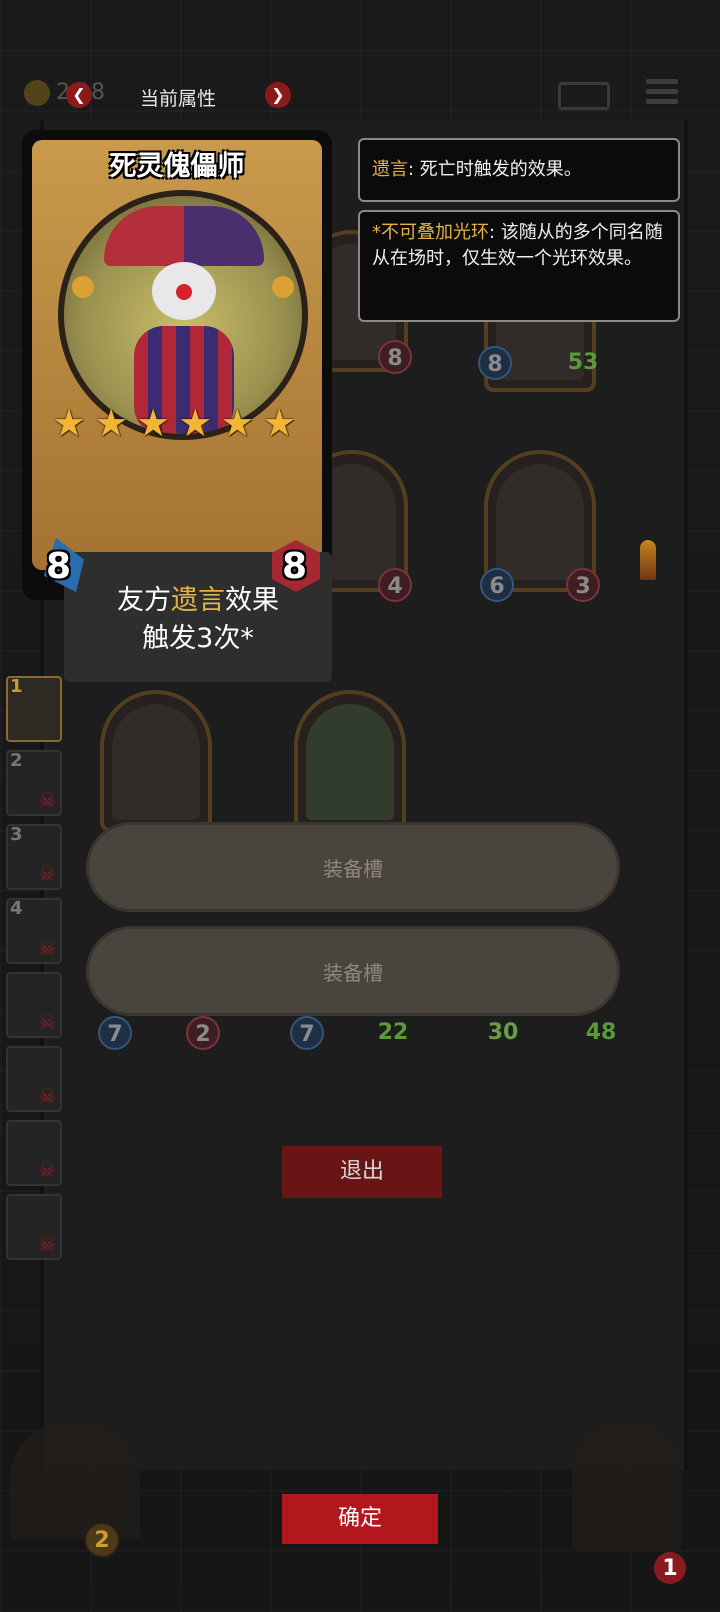 The height and width of the screenshot is (1612, 720). Describe the element at coordinates (37, 93) in the screenshot. I see `gold-coin-icon` at that location.